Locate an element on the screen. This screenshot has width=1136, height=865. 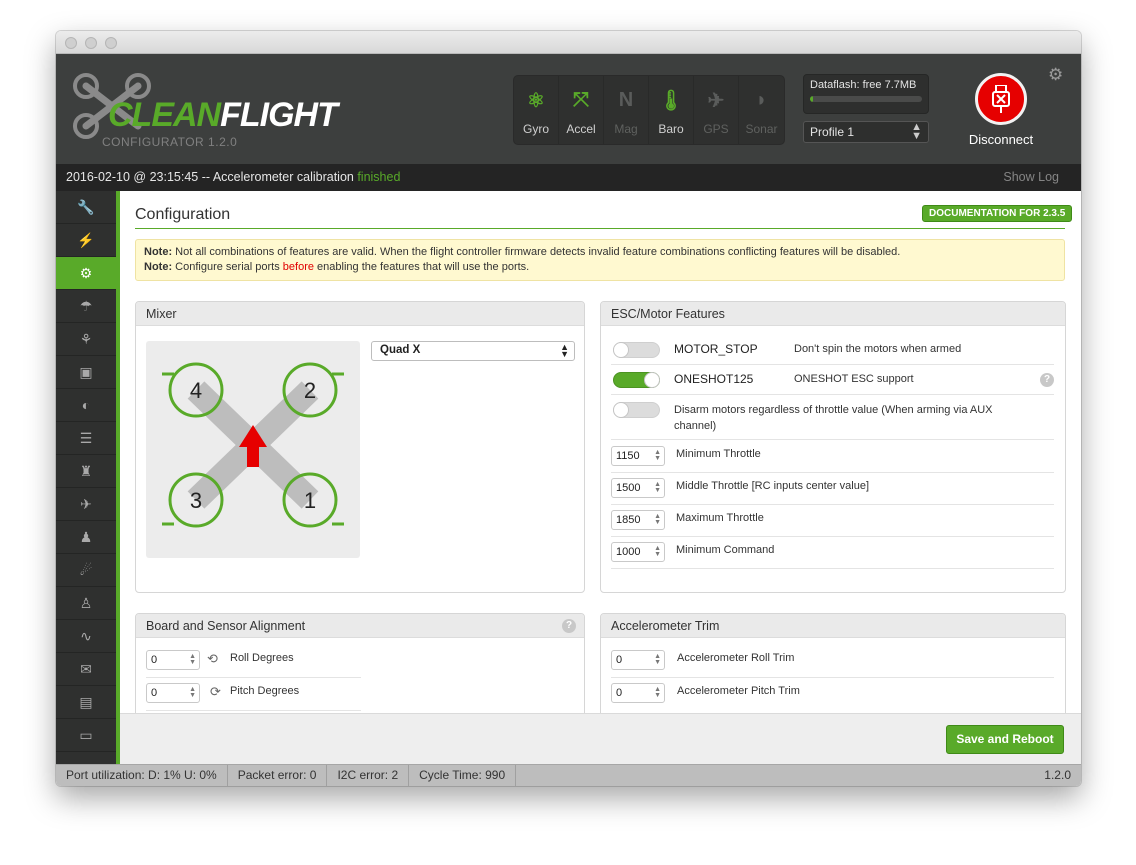
tab-configuration: ⚙ is located at coordinates (86, 273).